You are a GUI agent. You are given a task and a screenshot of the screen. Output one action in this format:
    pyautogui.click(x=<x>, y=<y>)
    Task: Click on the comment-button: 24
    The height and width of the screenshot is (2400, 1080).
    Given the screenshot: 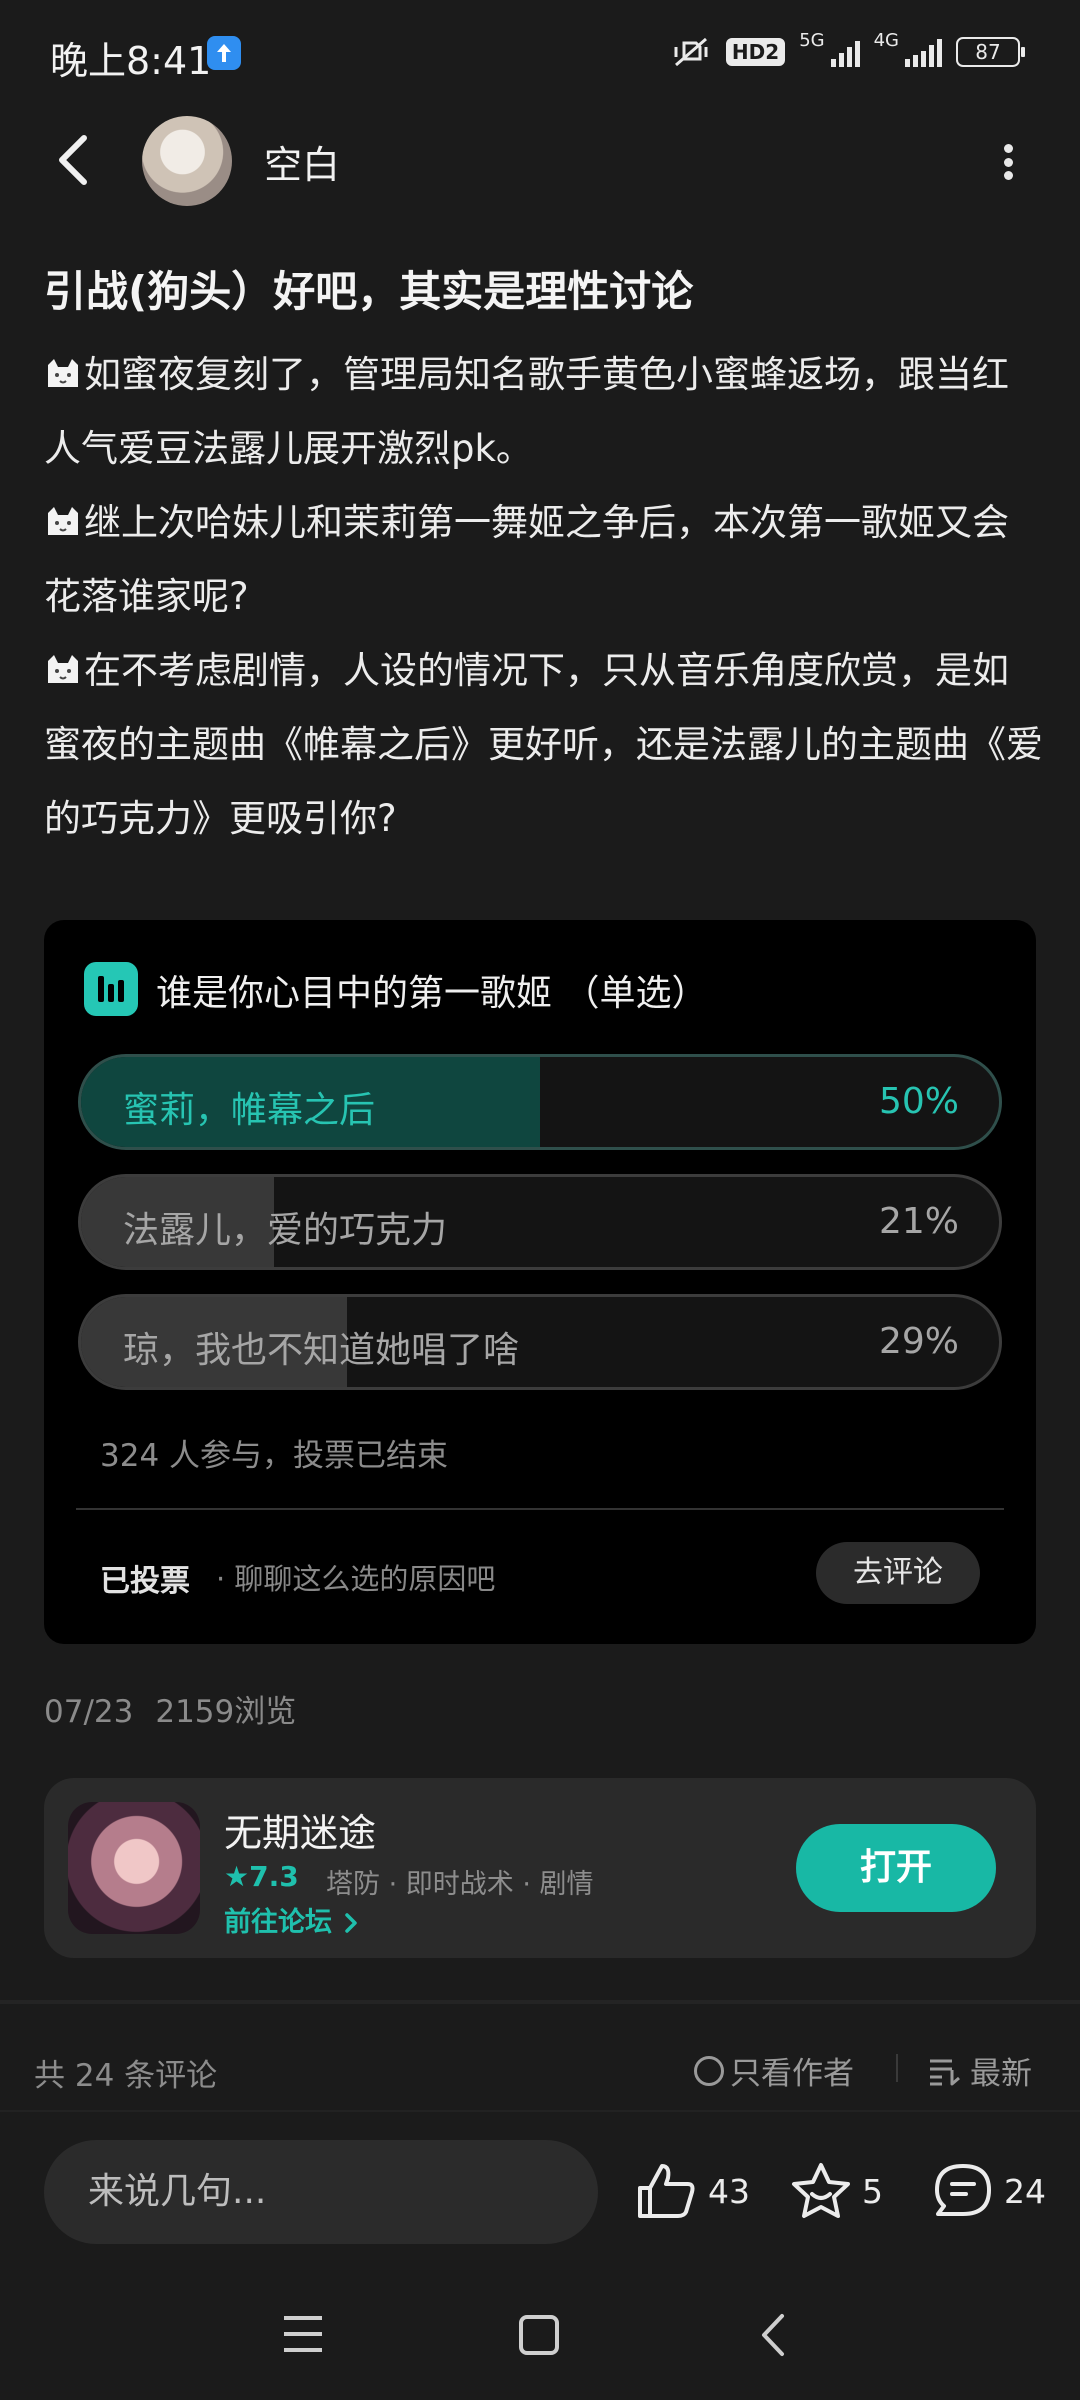 What is the action you would take?
    pyautogui.click(x=989, y=2191)
    